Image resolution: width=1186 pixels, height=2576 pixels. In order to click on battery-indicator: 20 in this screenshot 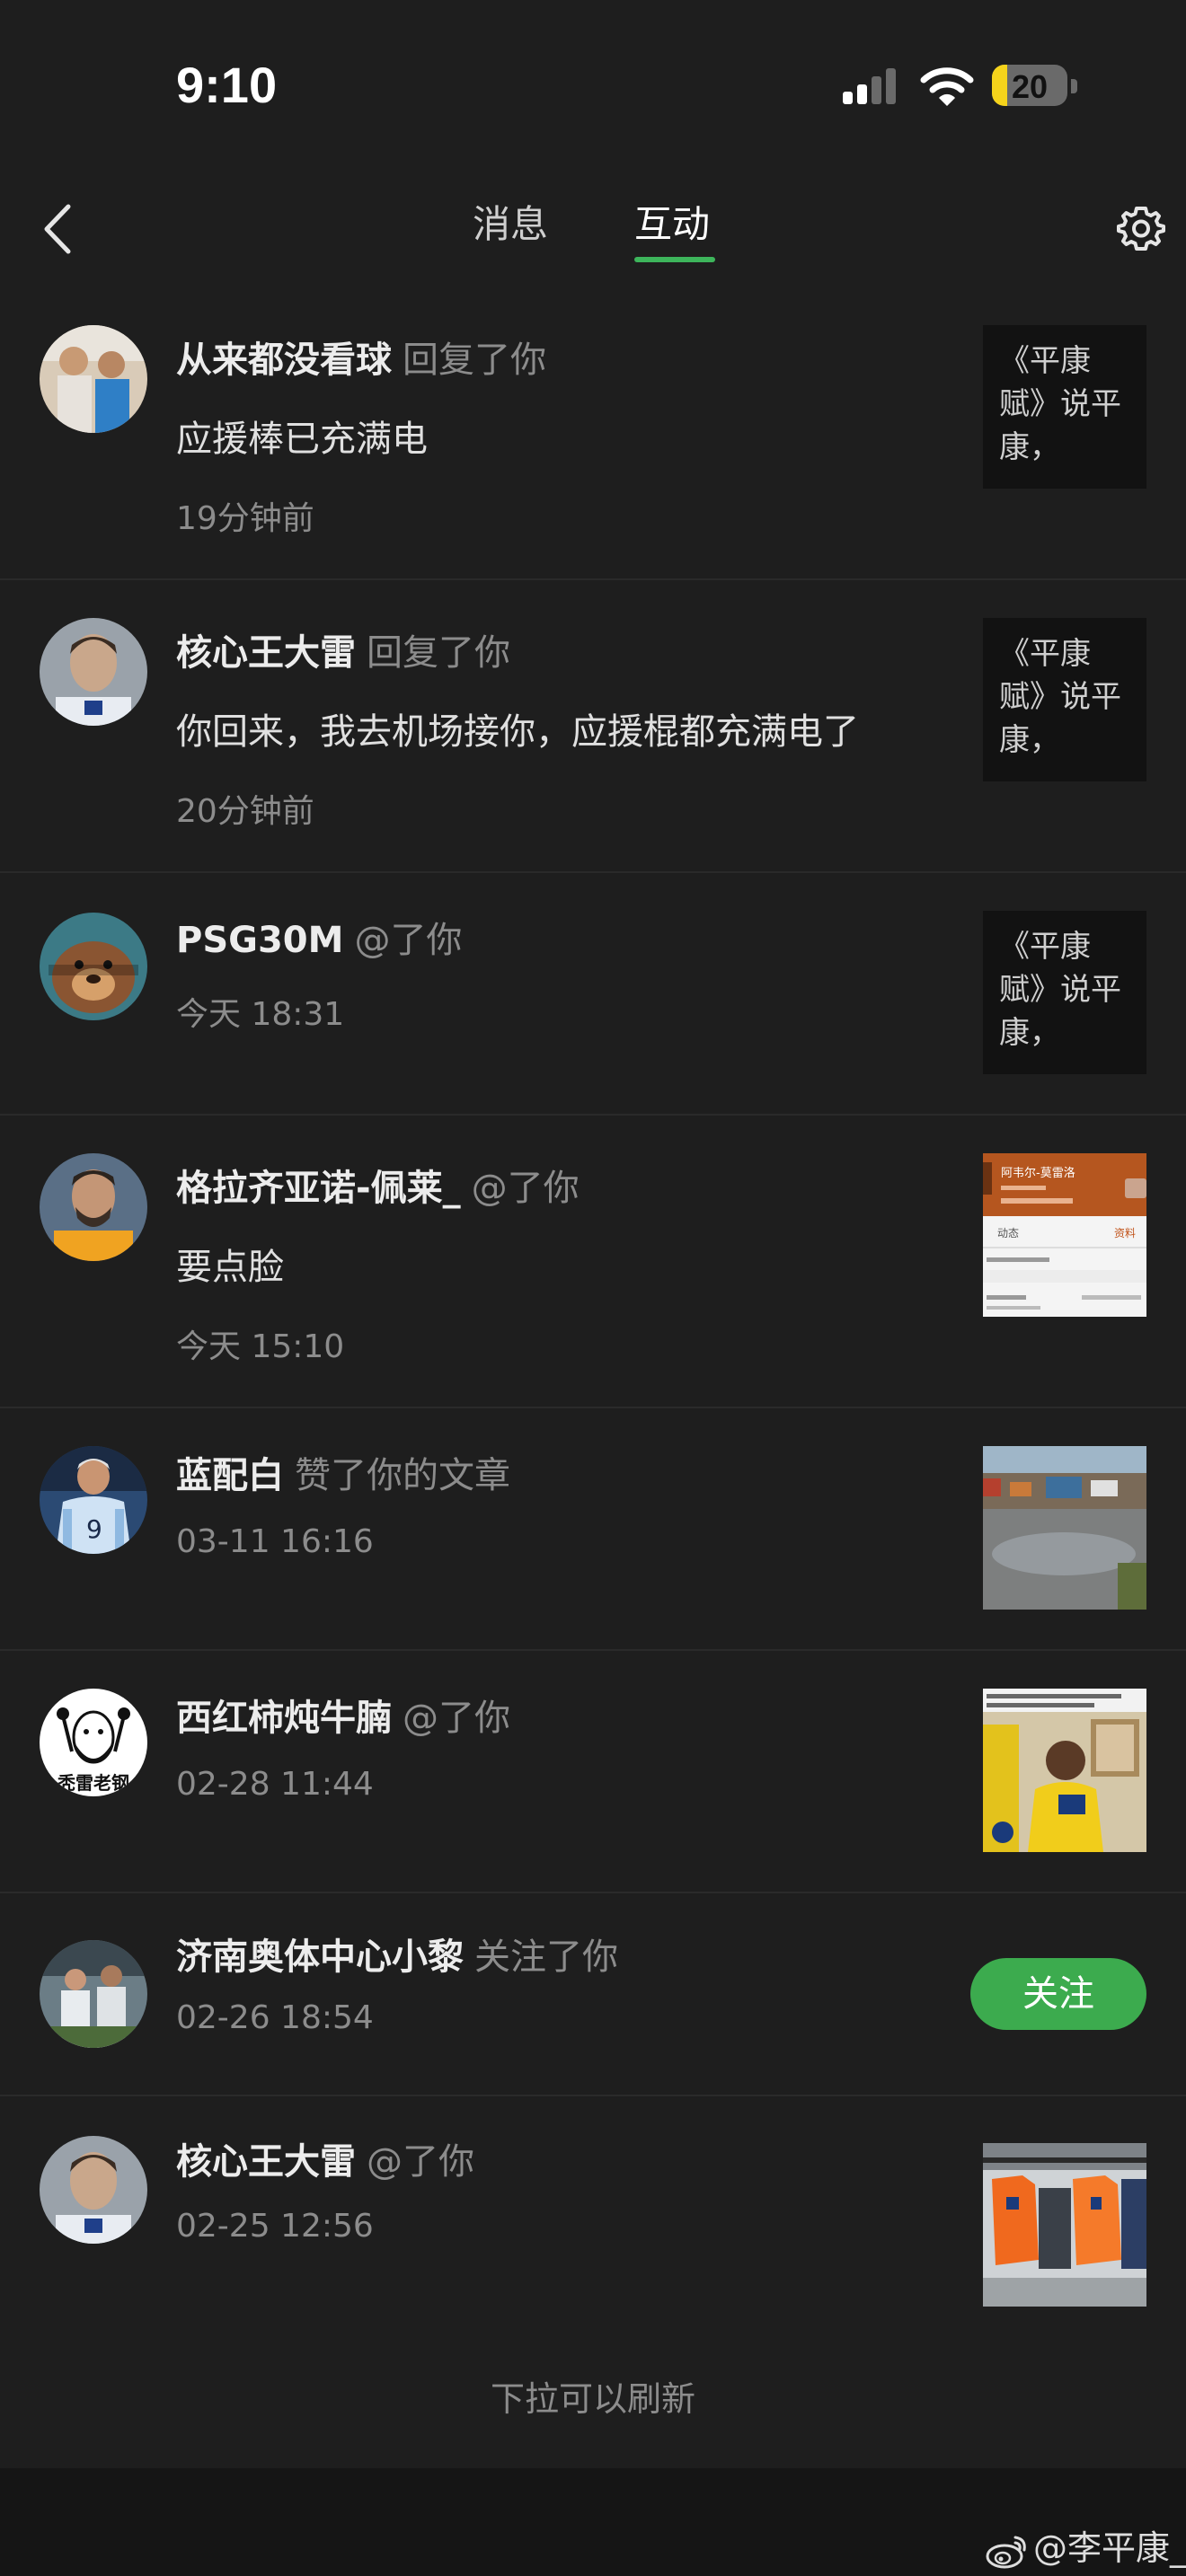, I will do `click(1035, 86)`.